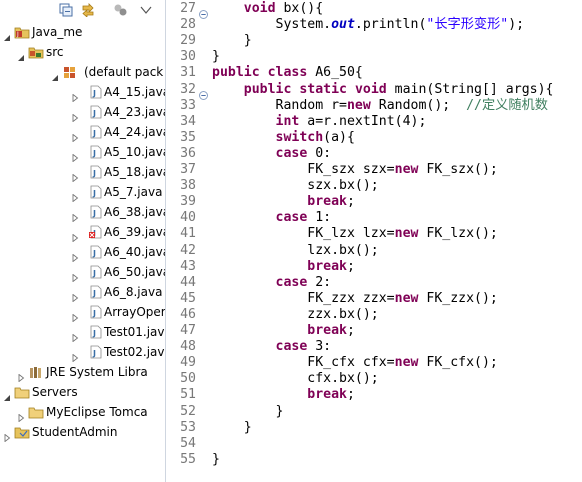 Image resolution: width=582 pixels, height=482 pixels. Describe the element at coordinates (339, 137) in the screenshot. I see `code-token: (a){` at that location.